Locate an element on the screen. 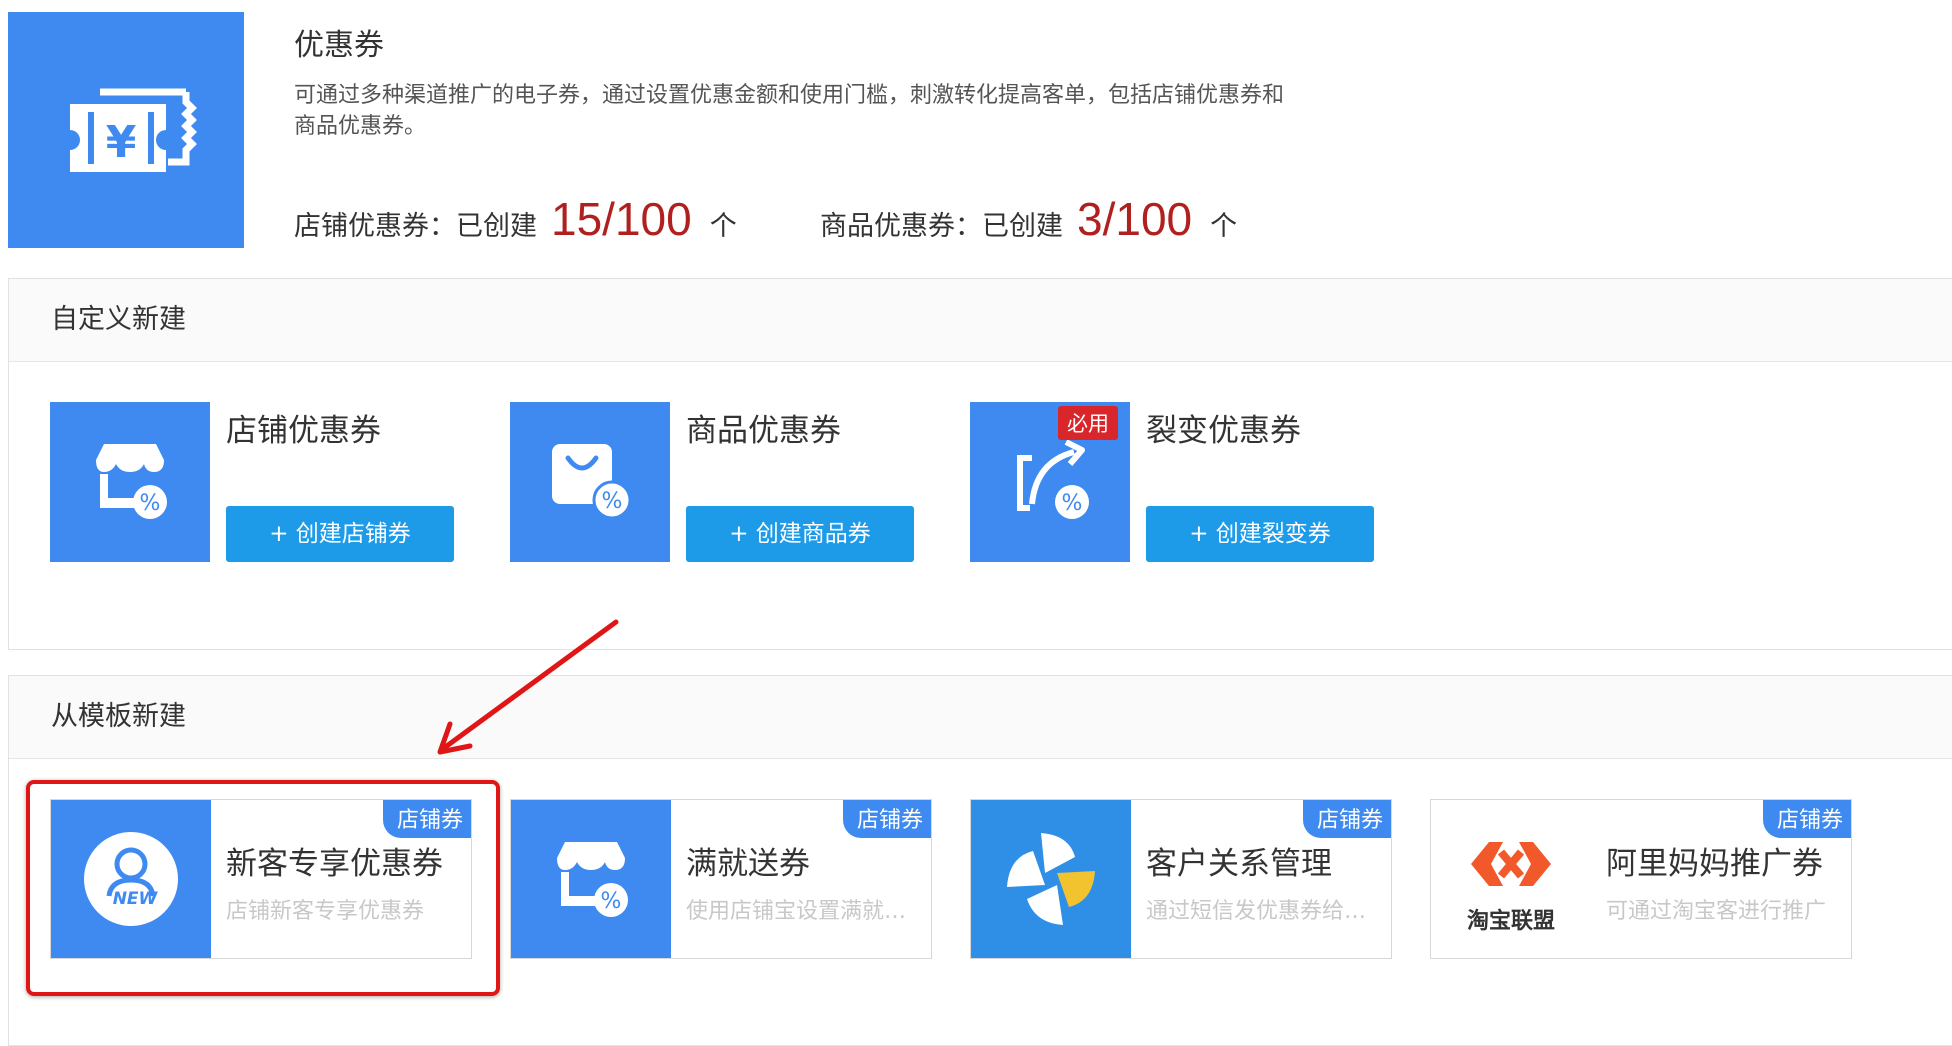 The width and height of the screenshot is (1952, 1046). template-subtitle: 通过短信发优惠券给客户 is located at coordinates (1261, 911).